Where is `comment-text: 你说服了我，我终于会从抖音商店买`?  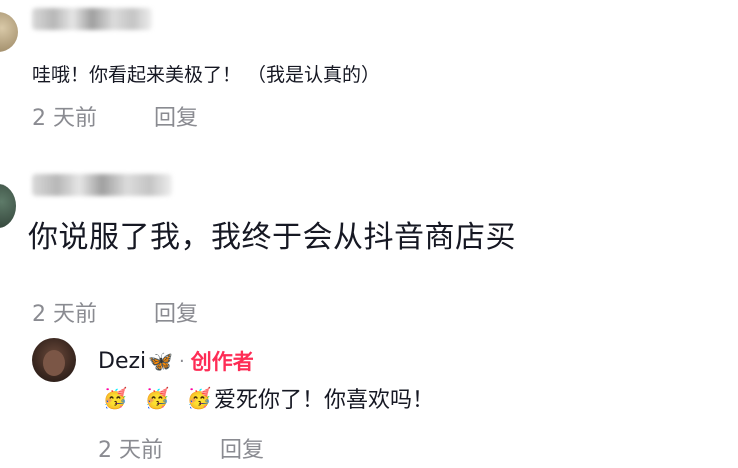
comment-text: 你说服了我，我终于会从抖音商店买 is located at coordinates (272, 237).